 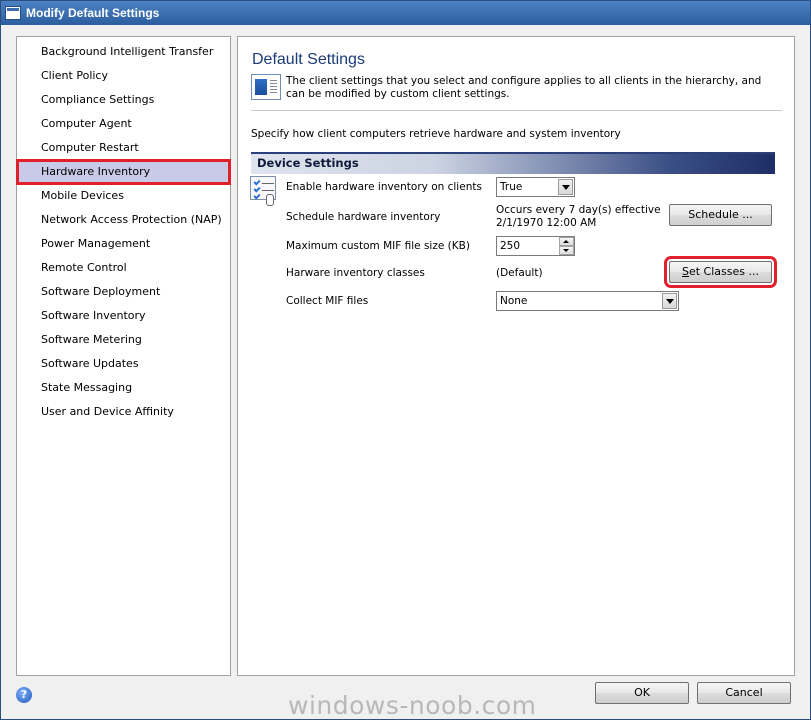 I want to click on cancel-button: Cancel, so click(x=744, y=693).